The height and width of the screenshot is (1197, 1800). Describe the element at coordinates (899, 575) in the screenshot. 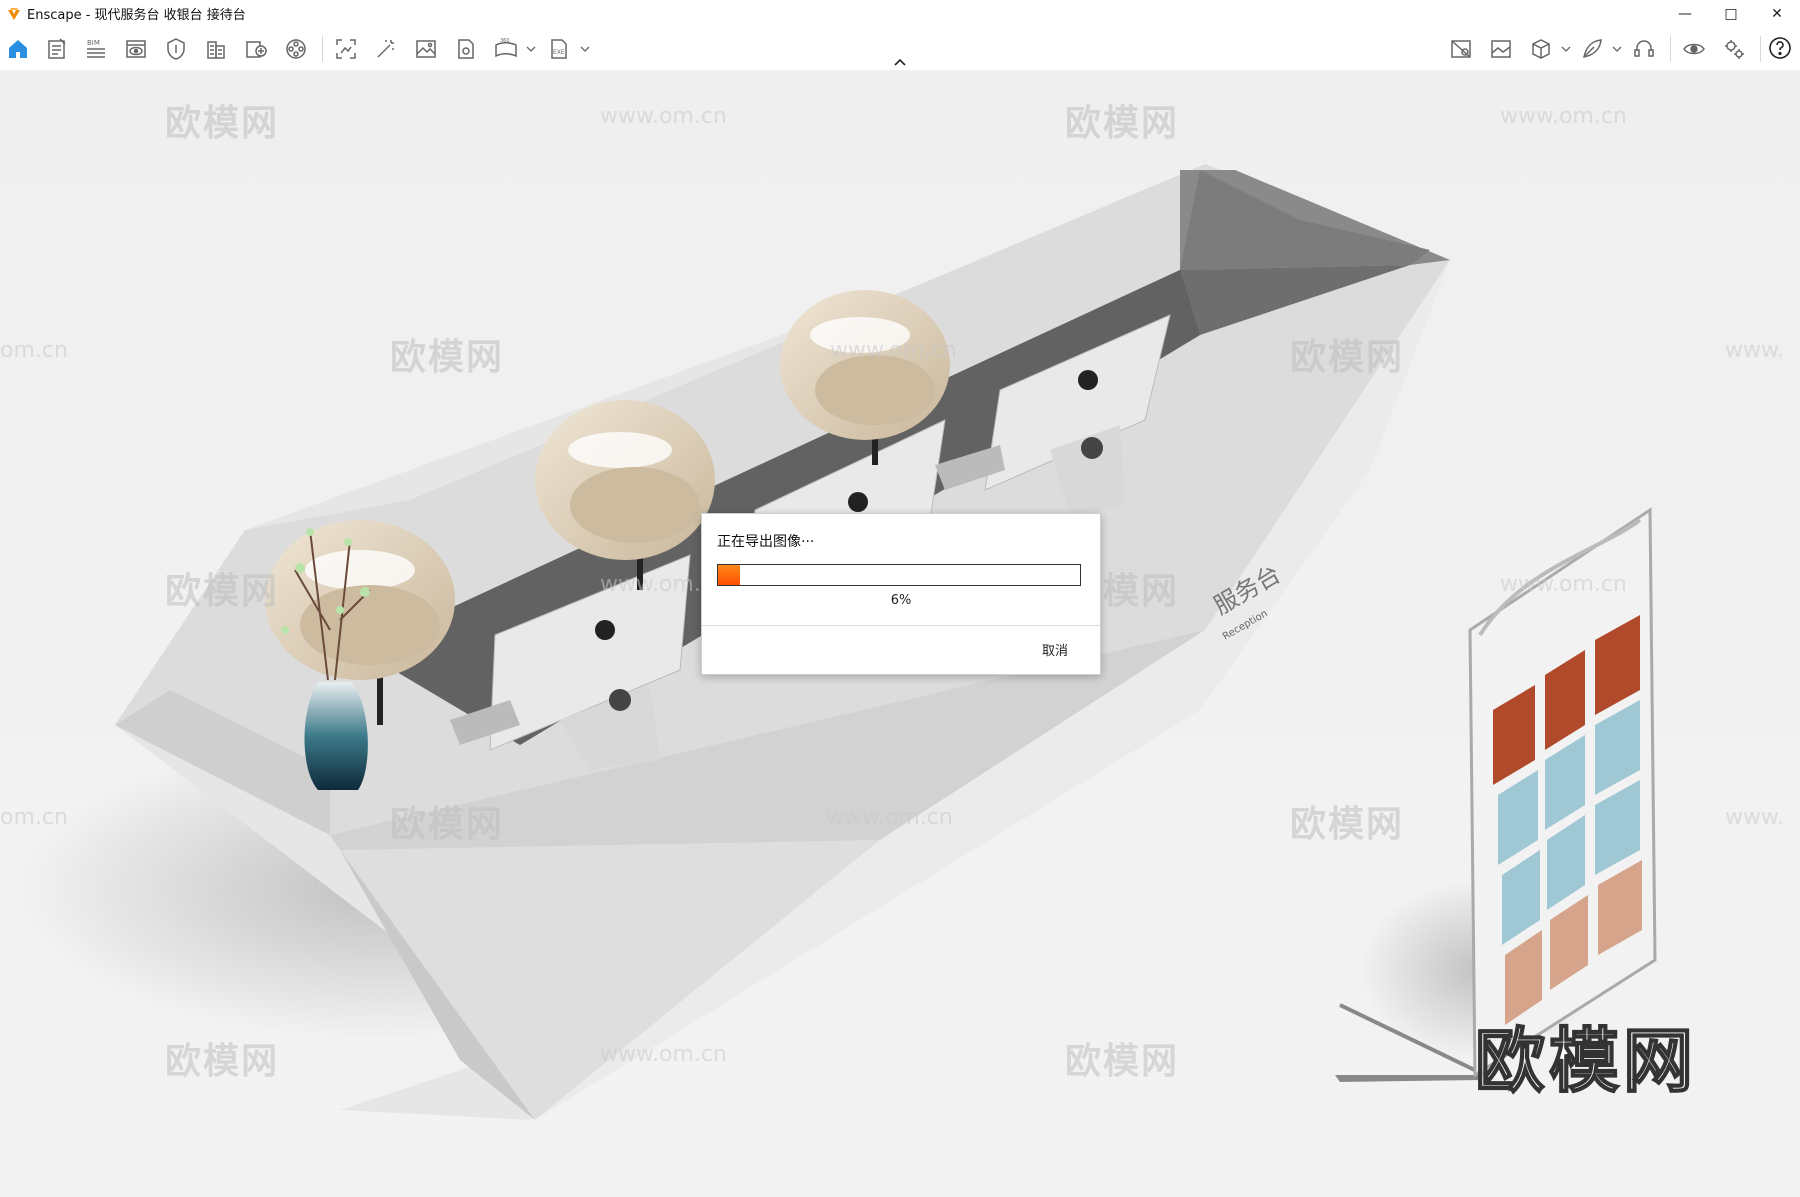

I see `export-progress-bar` at that location.